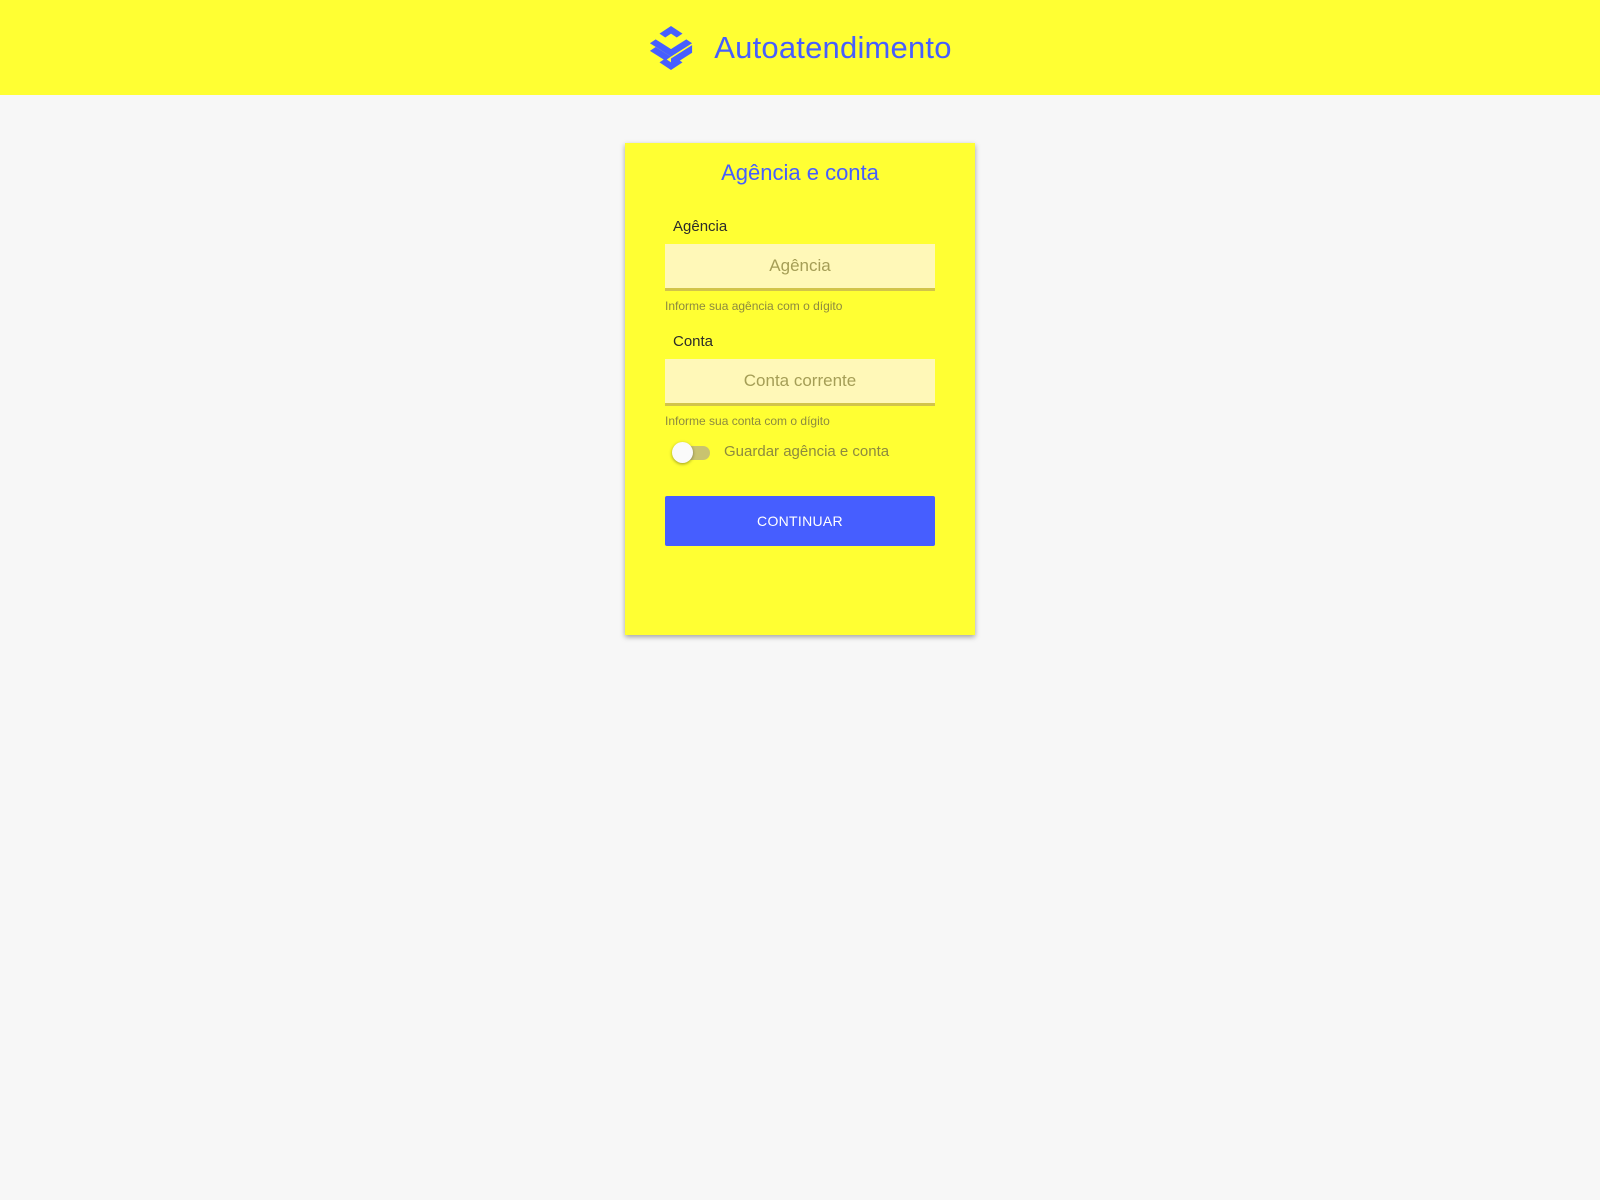  What do you see at coordinates (800, 267) in the screenshot?
I see `agencia-input` at bounding box center [800, 267].